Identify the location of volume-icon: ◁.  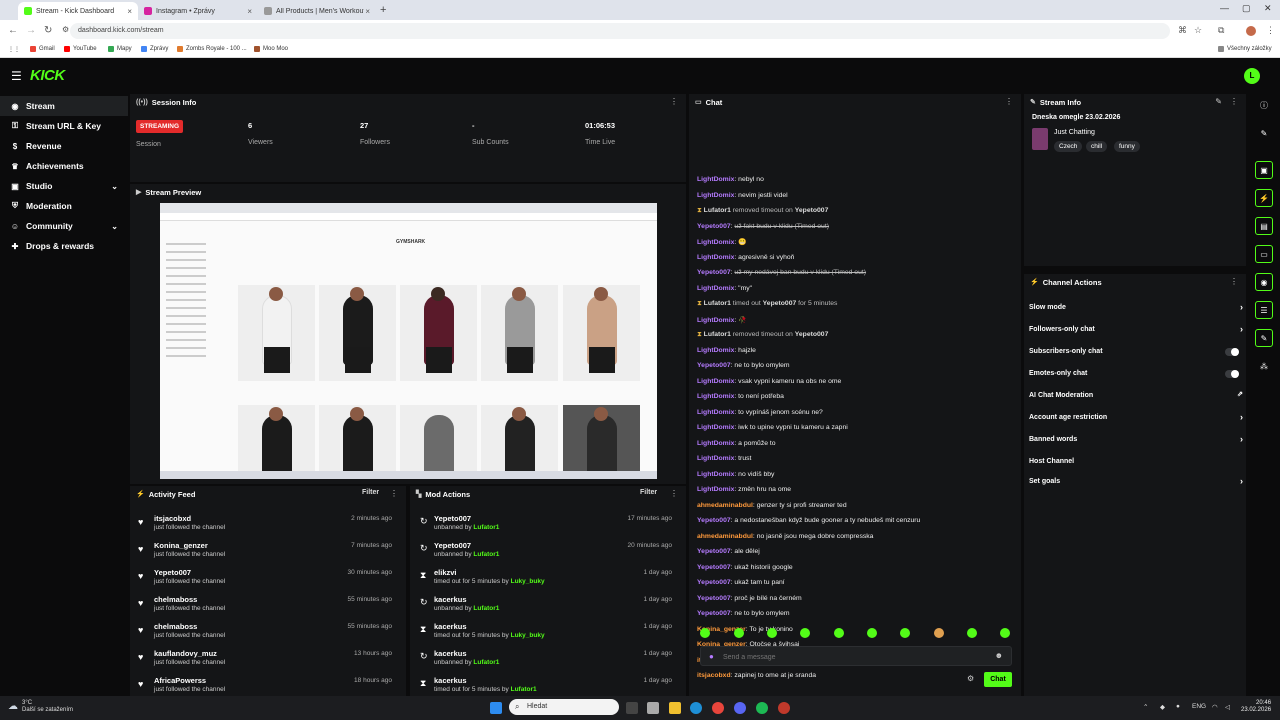
(1227, 707).